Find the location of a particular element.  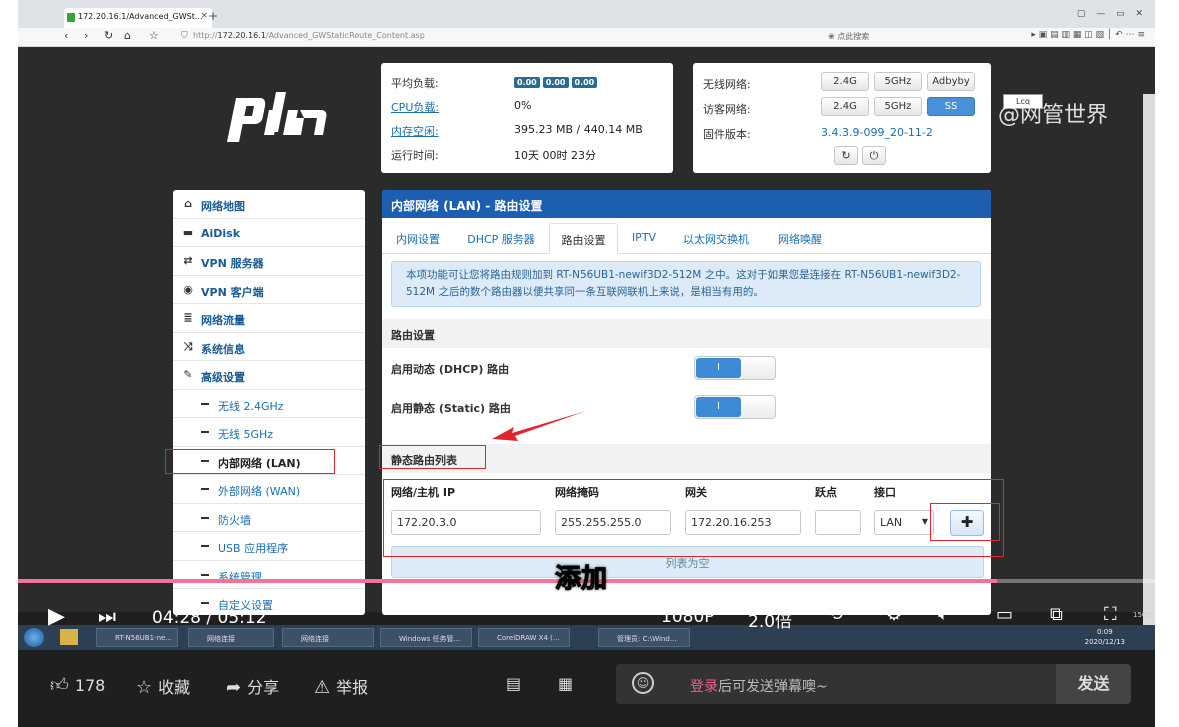

adbyby-button: Adbyby is located at coordinates (951, 81).